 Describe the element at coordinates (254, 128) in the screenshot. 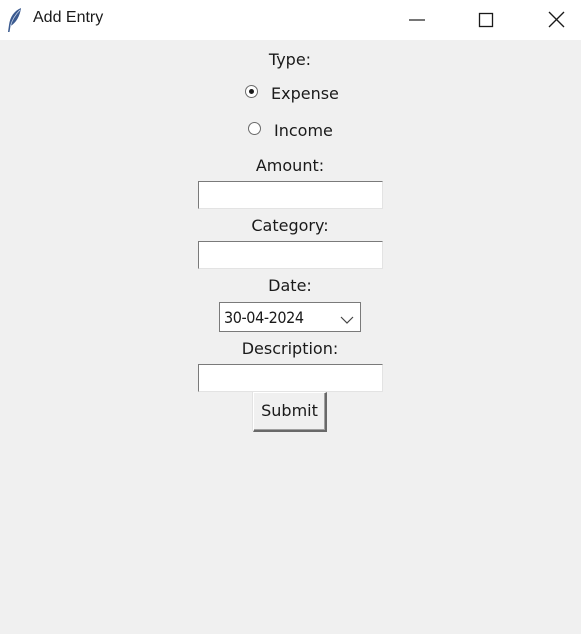

I see `radio-income-indicator` at that location.